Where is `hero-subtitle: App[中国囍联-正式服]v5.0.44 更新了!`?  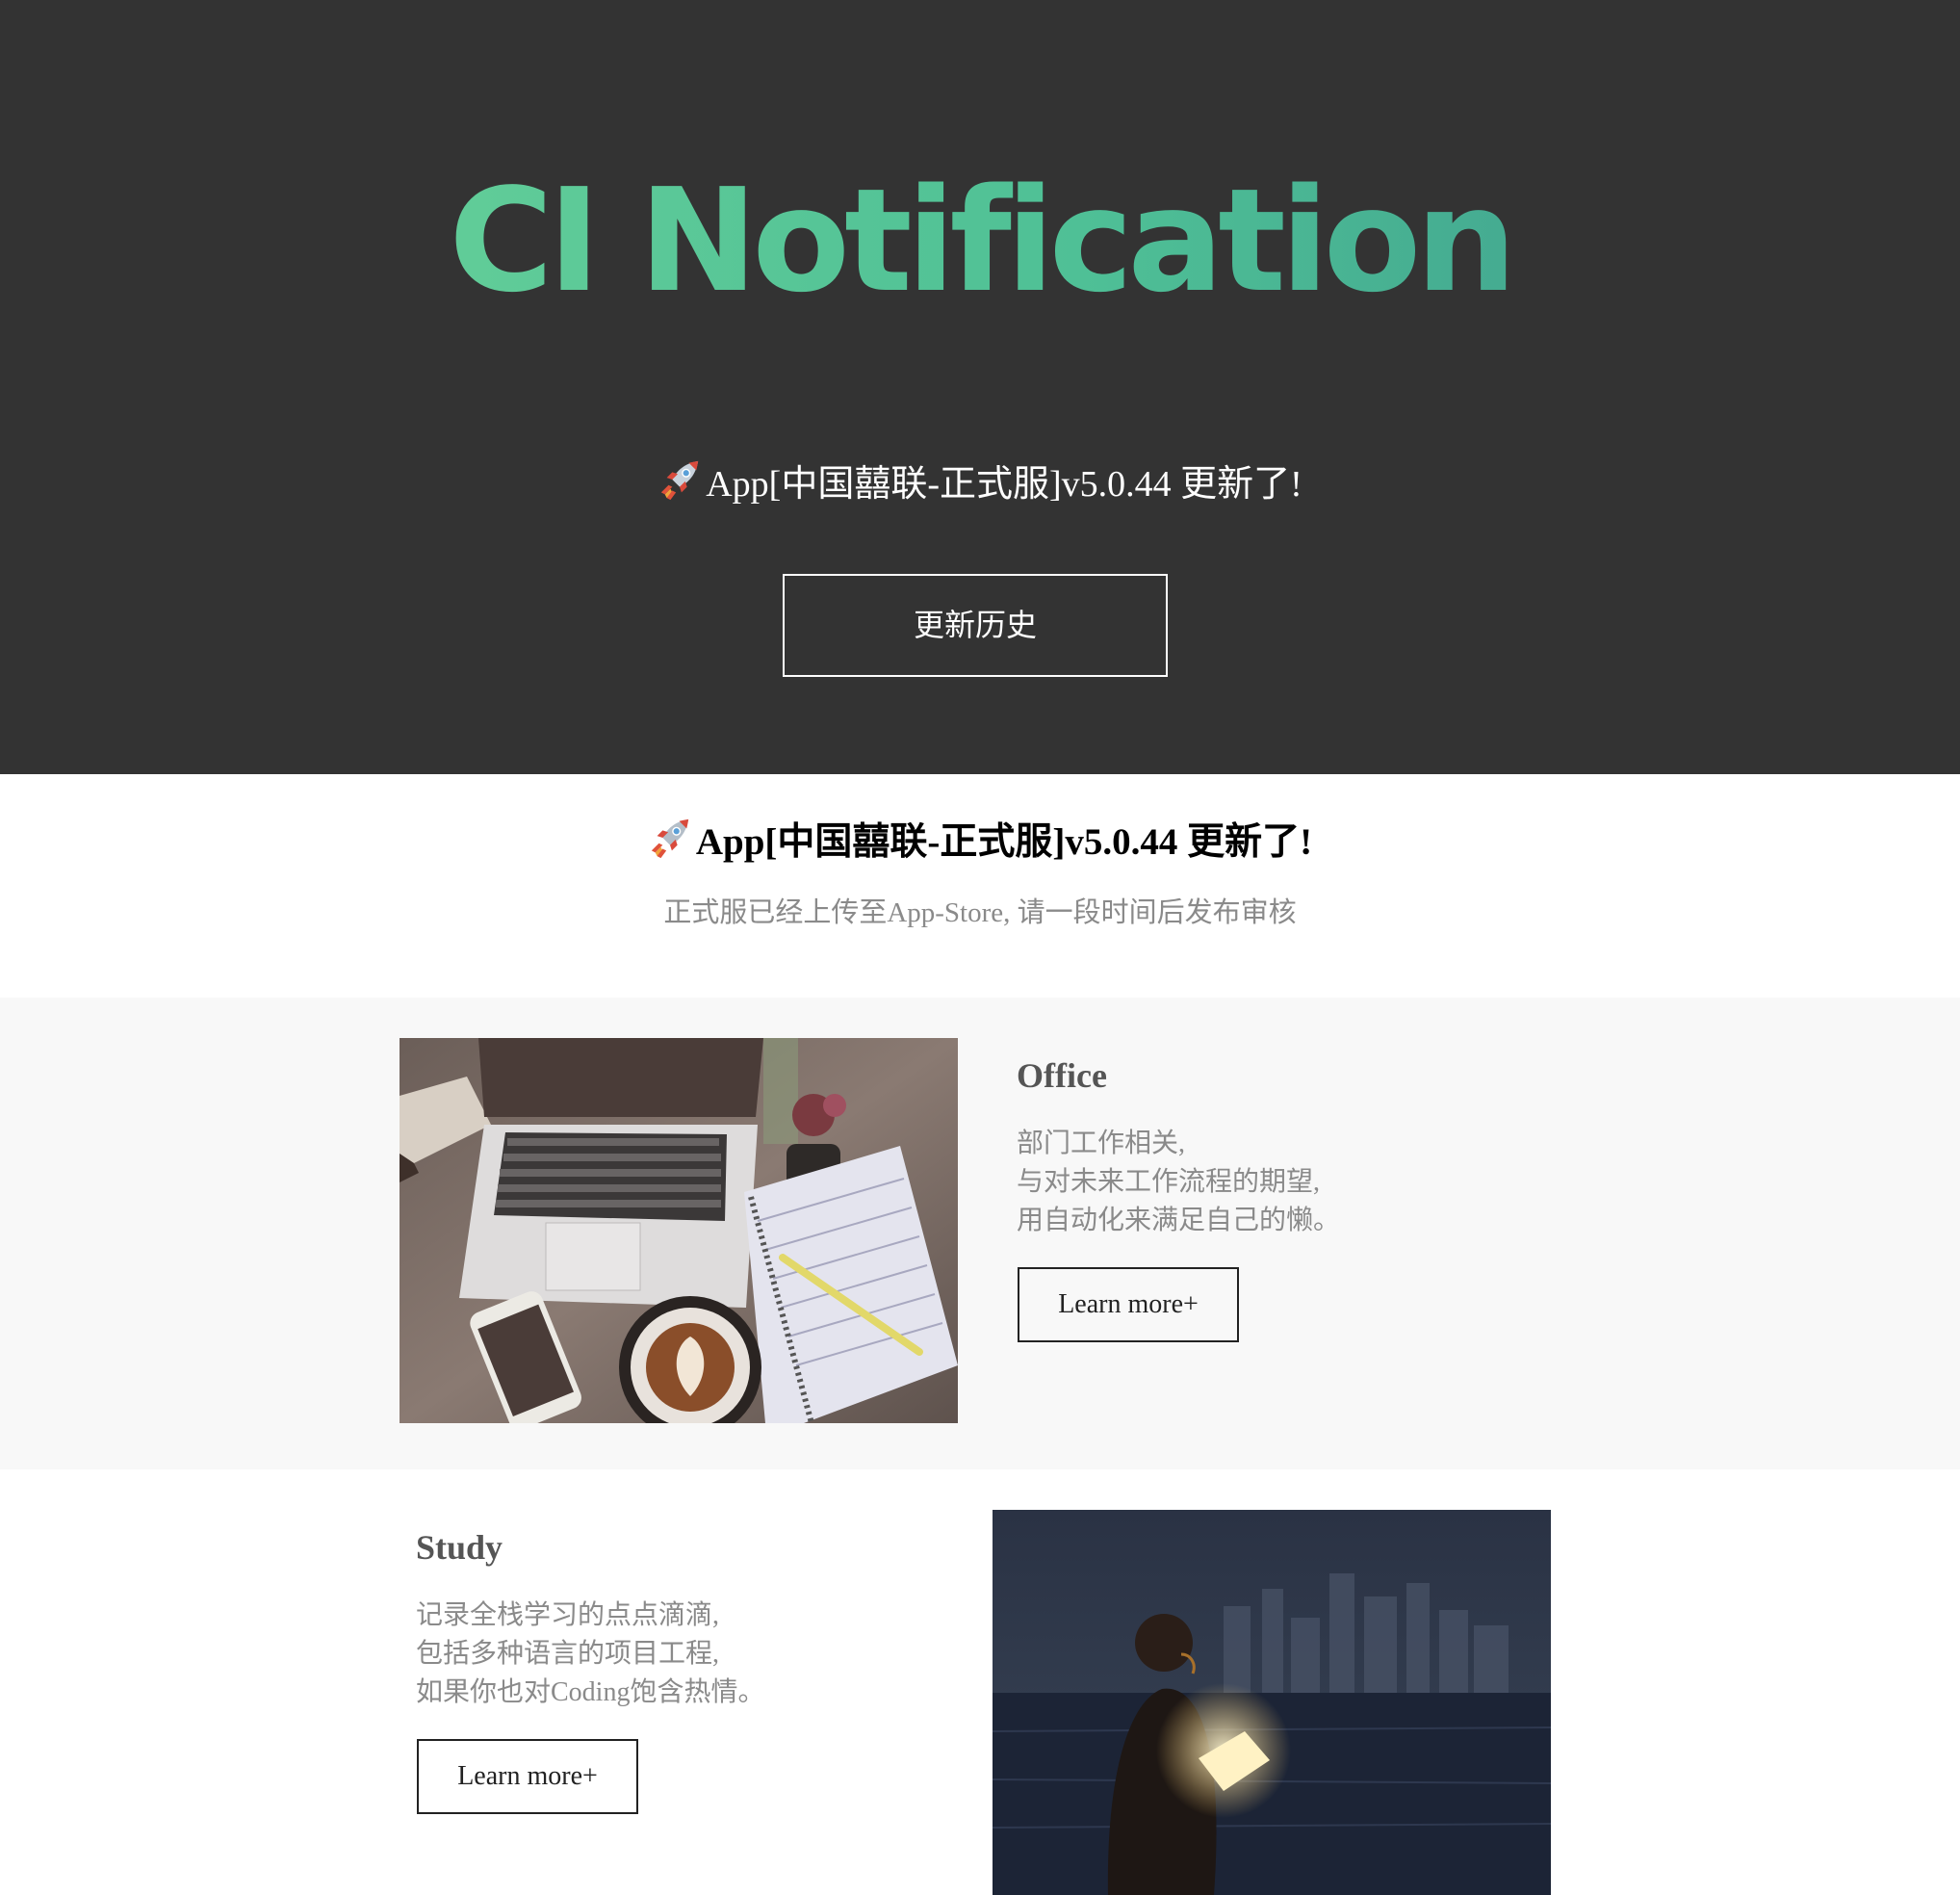 hero-subtitle: App[中国囍联-正式服]v5.0.44 更新了! is located at coordinates (980, 484).